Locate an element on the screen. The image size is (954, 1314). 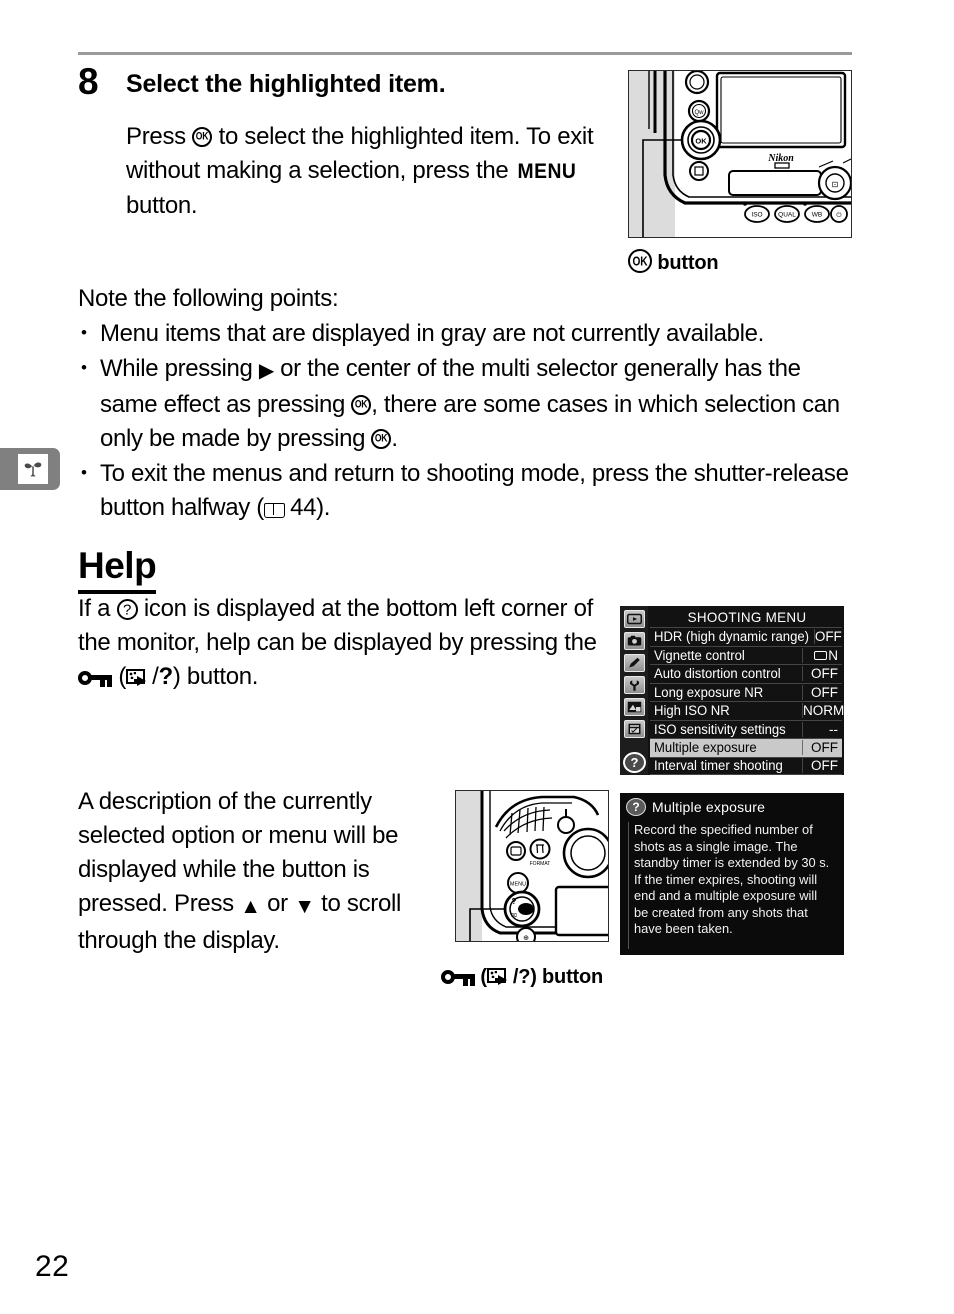
help-badge-icon: ? is located at coordinates (634, 762).